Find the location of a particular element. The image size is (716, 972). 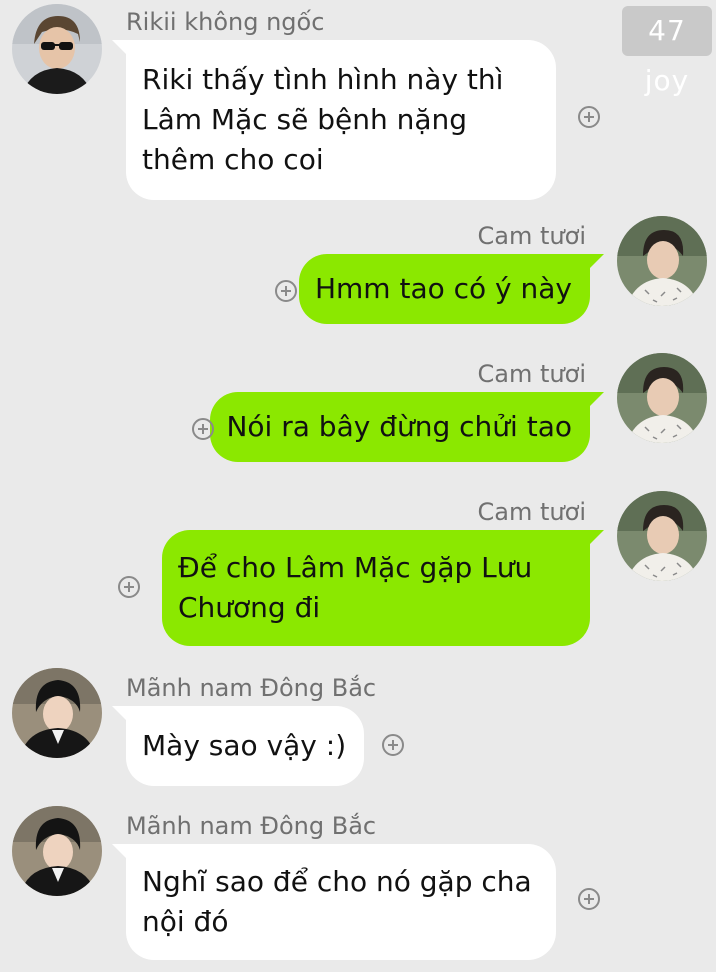

message-bubble: Nghĩ sao để cho nó gặp cha nội đó is located at coordinates (334, 902).